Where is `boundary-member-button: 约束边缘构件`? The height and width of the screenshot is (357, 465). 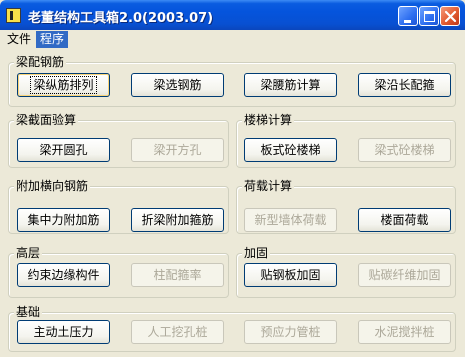
boundary-member-button: 约束边缘构件 is located at coordinates (63, 275).